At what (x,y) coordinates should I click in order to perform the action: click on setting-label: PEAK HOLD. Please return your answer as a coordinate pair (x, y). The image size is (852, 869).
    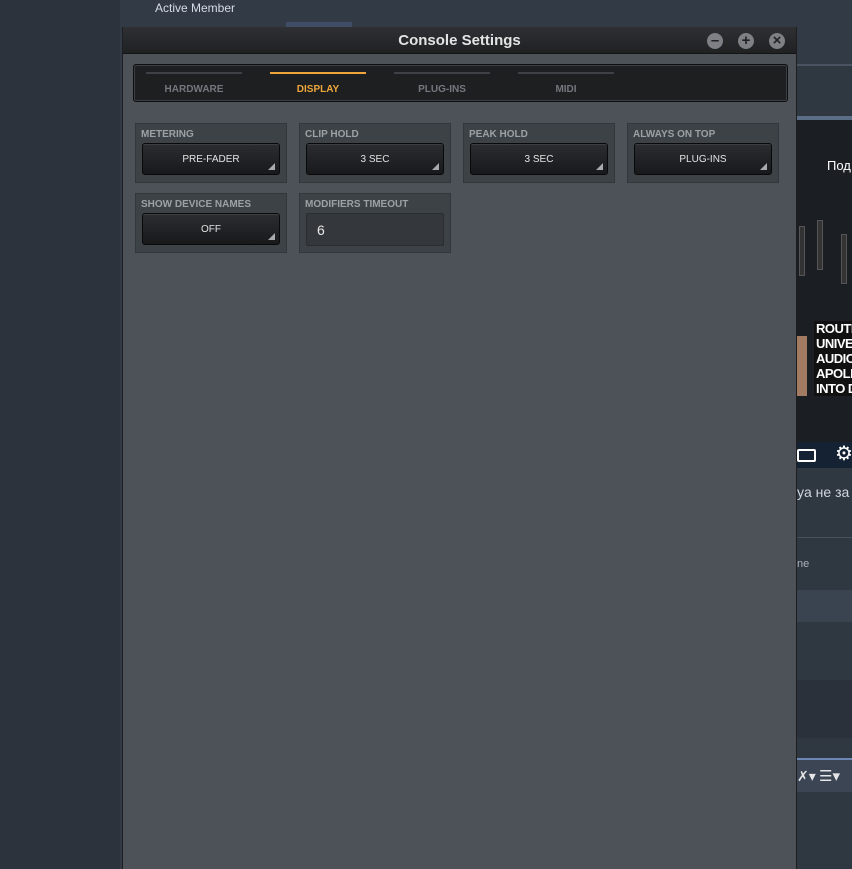
    Looking at the image, I should click on (498, 134).